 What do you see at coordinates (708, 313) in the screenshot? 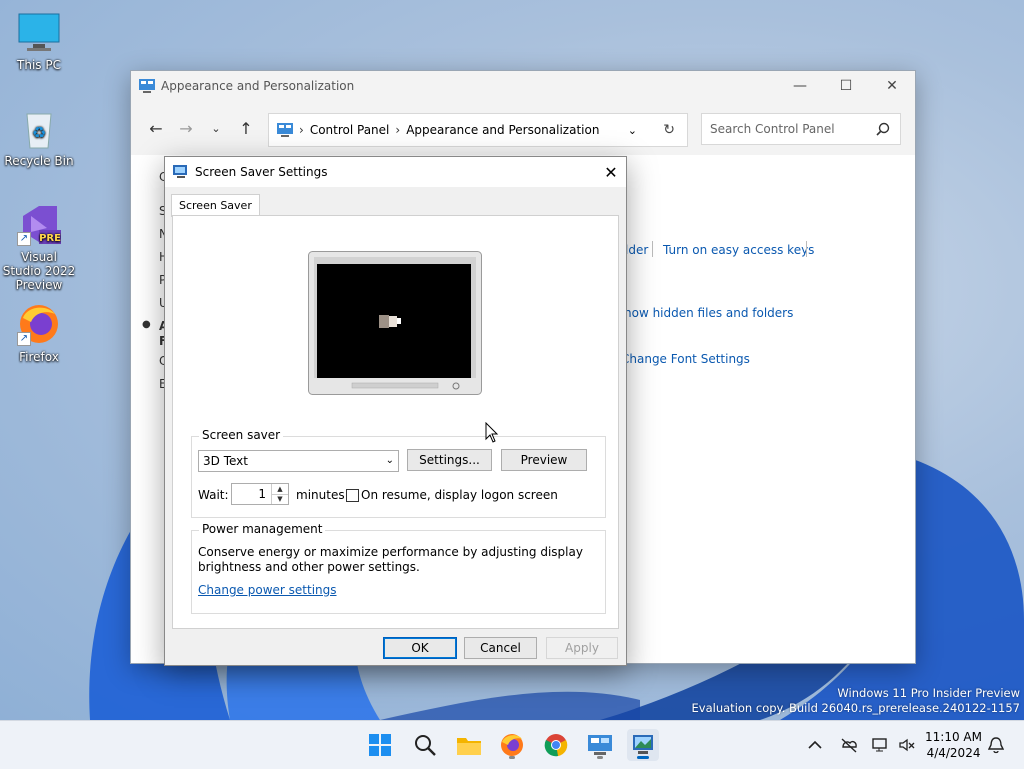
I see `hidden-files-link: how hidden files and folders` at bounding box center [708, 313].